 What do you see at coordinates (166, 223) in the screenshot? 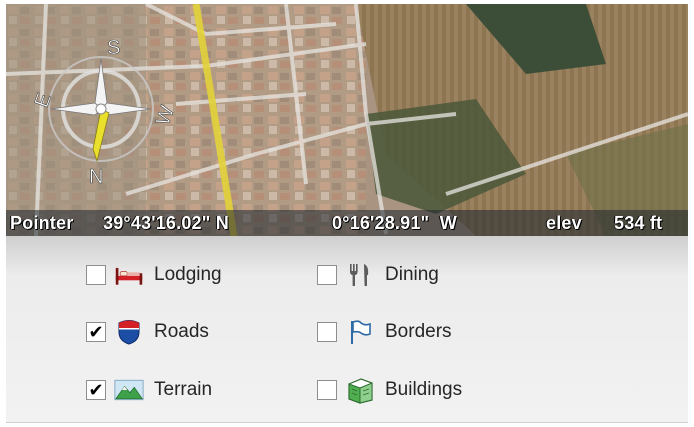
I see `latitude-value: 39°43'16.02" N` at bounding box center [166, 223].